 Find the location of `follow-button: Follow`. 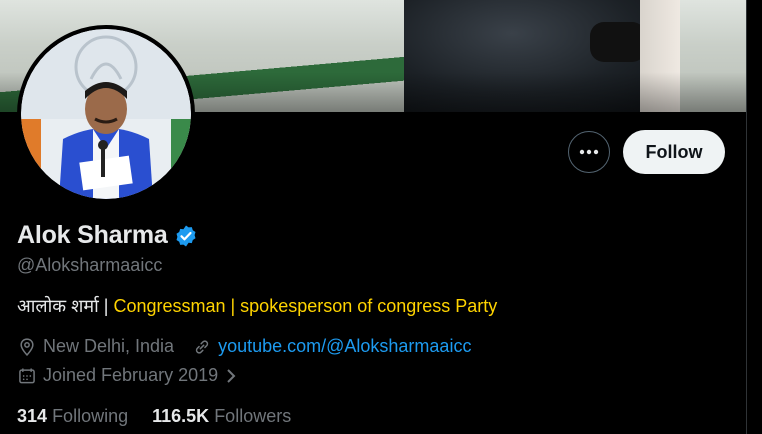

follow-button: Follow is located at coordinates (674, 152).